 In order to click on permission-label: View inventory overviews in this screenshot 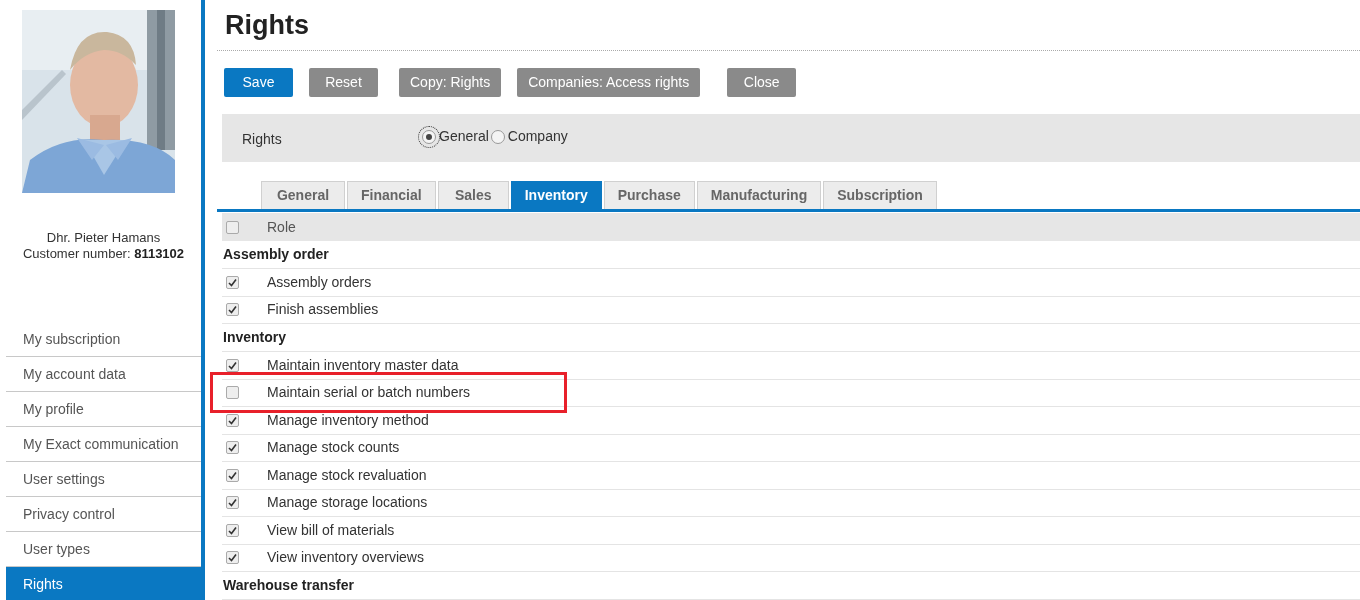, I will do `click(345, 558)`.